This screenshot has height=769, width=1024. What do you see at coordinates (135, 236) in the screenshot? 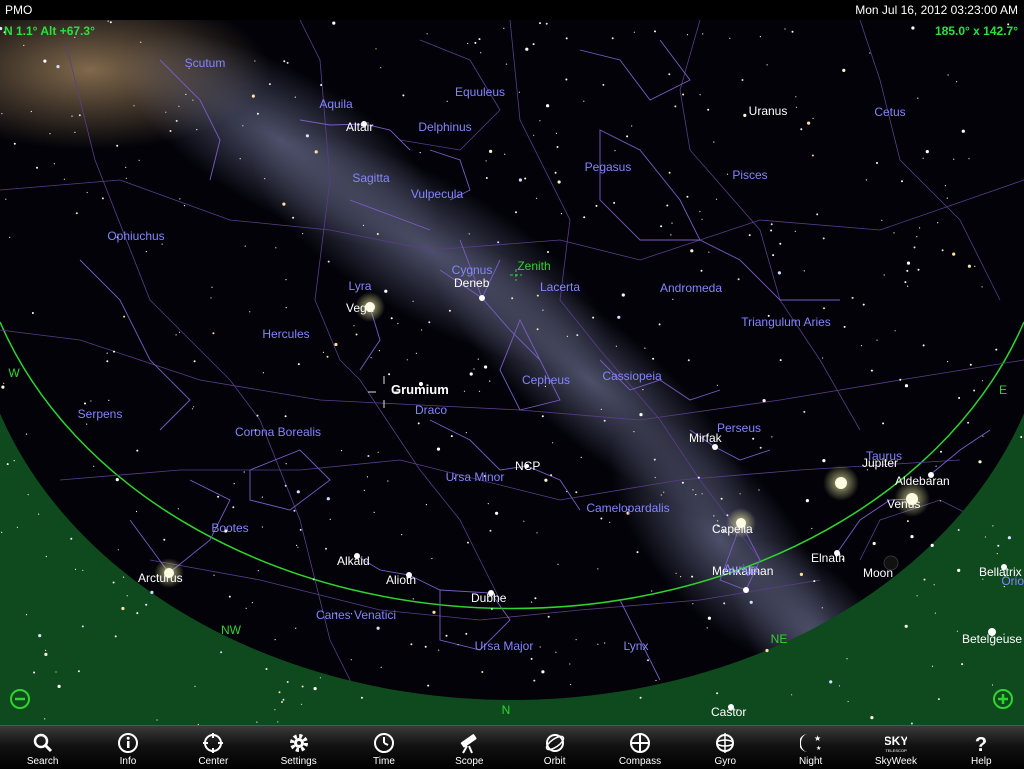
I see `constellation-label: Ophiuchus` at bounding box center [135, 236].